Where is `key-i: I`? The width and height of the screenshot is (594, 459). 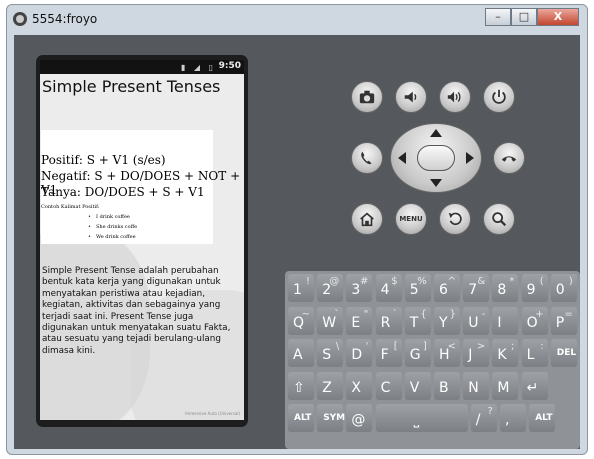 key-i: I is located at coordinates (505, 320).